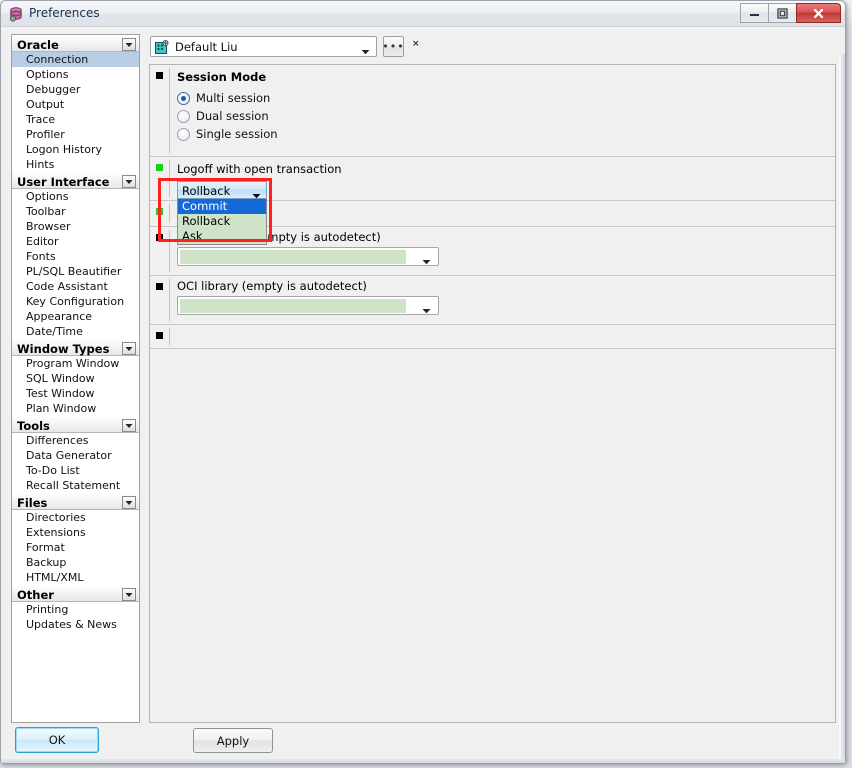 The height and width of the screenshot is (768, 852). What do you see at coordinates (222, 190) in the screenshot?
I see `logoff-combobox-display: Rollback` at bounding box center [222, 190].